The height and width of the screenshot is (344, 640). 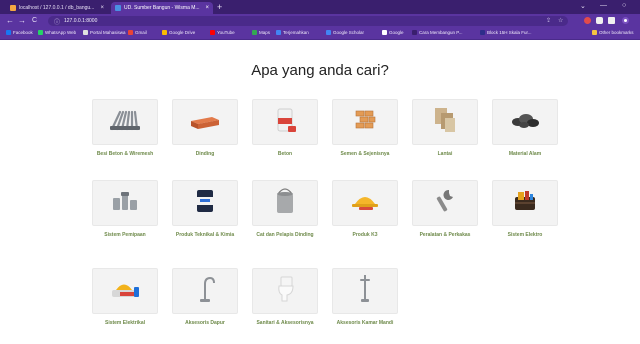 I want to click on wrench-icon, so click(x=445, y=203).